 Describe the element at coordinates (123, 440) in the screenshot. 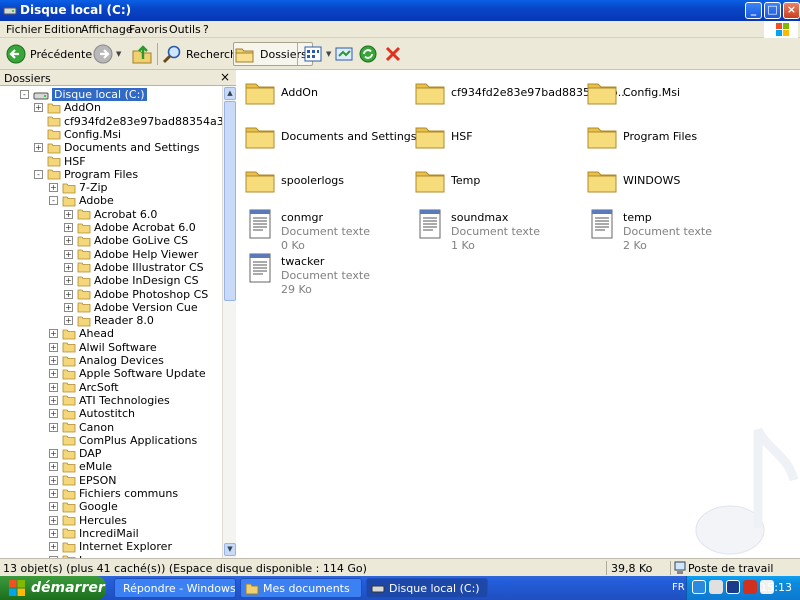

I see `tree-item: ComPlus Applications` at that location.